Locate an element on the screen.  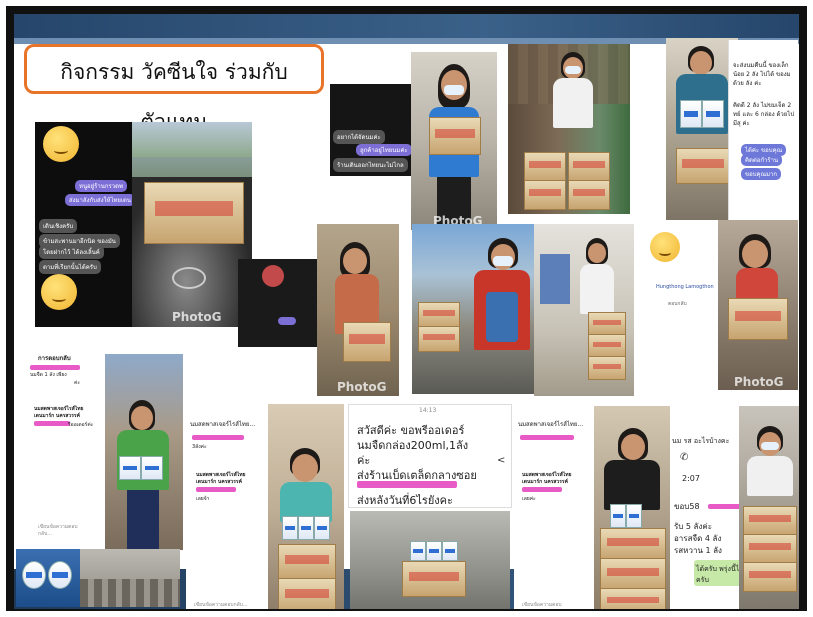
chat-text: เลยจ้า is located at coordinates (203, 499).